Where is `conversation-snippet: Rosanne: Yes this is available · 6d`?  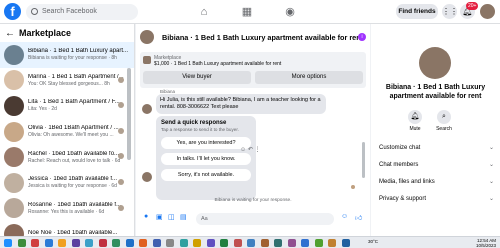 conversation-snippet: Rosanne: Yes this is available · 6d is located at coordinates (66, 211).